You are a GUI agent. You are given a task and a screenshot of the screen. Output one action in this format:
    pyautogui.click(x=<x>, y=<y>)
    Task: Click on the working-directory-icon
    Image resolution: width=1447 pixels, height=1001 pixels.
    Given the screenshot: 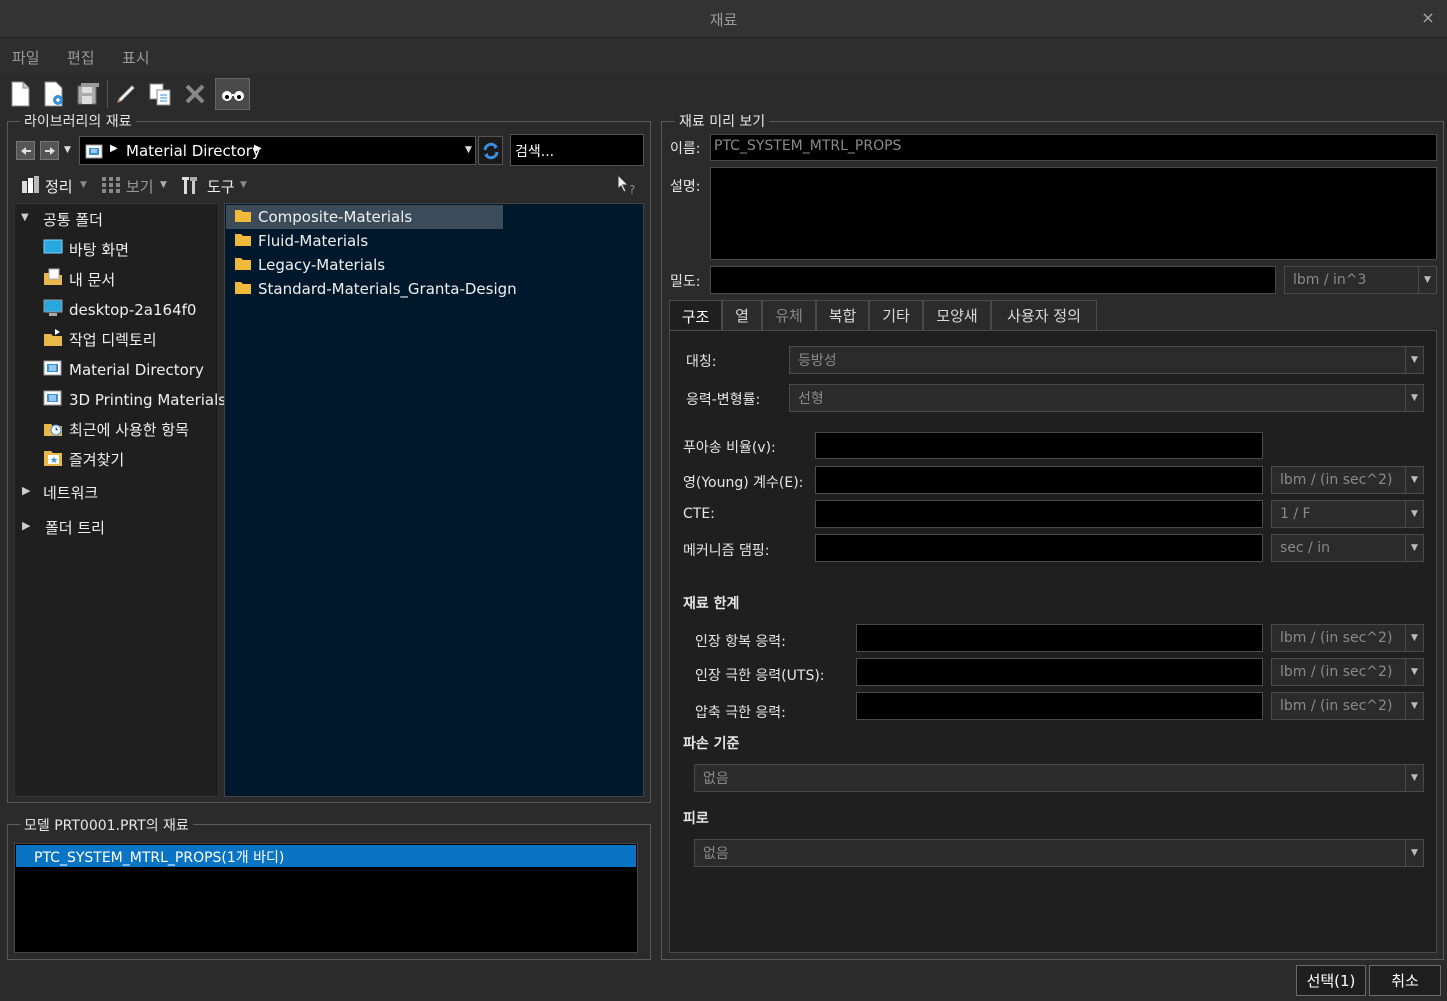 What is the action you would take?
    pyautogui.click(x=53, y=339)
    